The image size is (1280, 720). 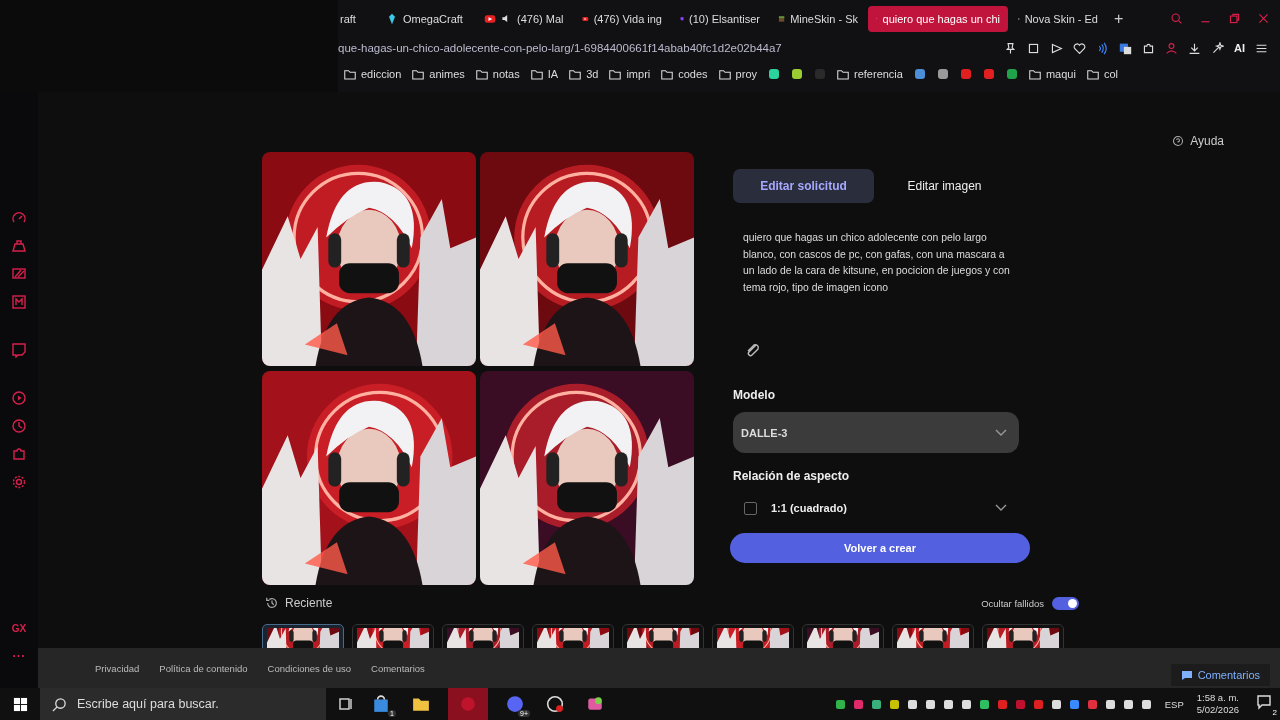 What do you see at coordinates (19, 274) in the screenshot?
I see `network-icon` at bounding box center [19, 274].